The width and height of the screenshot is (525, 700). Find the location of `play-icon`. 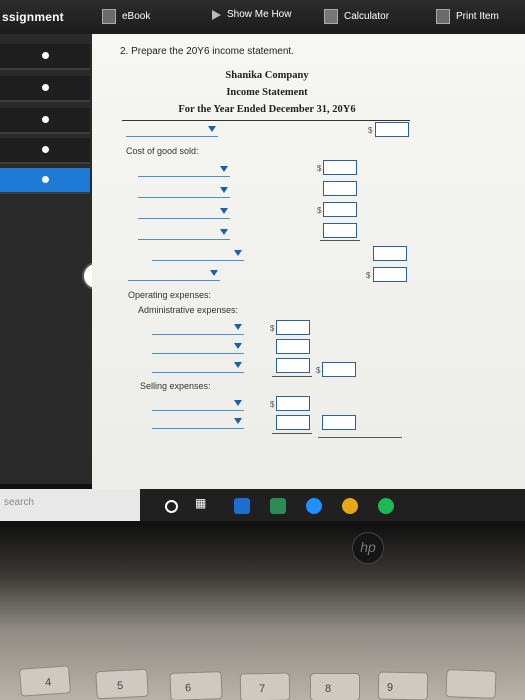

play-icon is located at coordinates (216, 14).